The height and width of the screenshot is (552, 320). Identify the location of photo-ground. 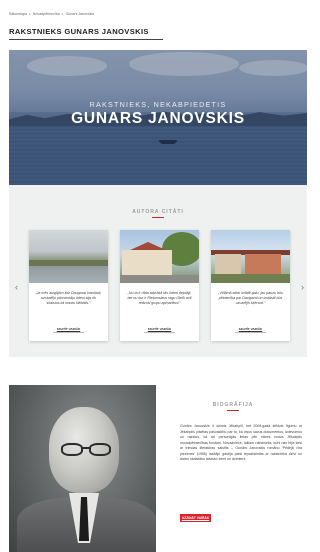
(250, 278).